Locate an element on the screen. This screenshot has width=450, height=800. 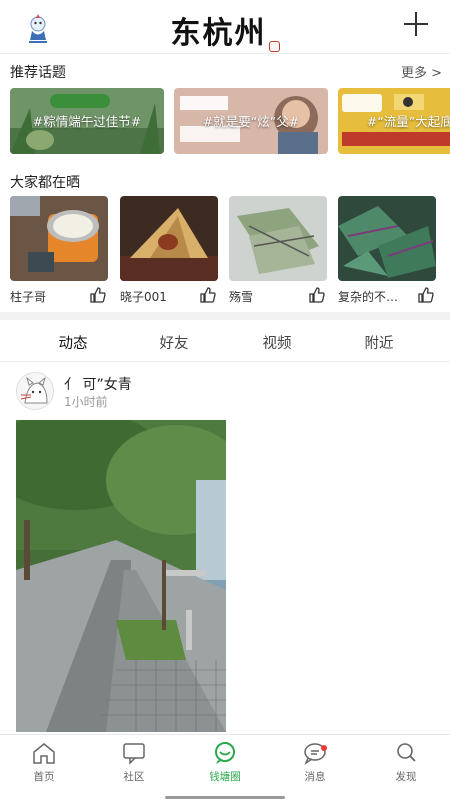
topics-more-link: 更多 > is located at coordinates (421, 71).